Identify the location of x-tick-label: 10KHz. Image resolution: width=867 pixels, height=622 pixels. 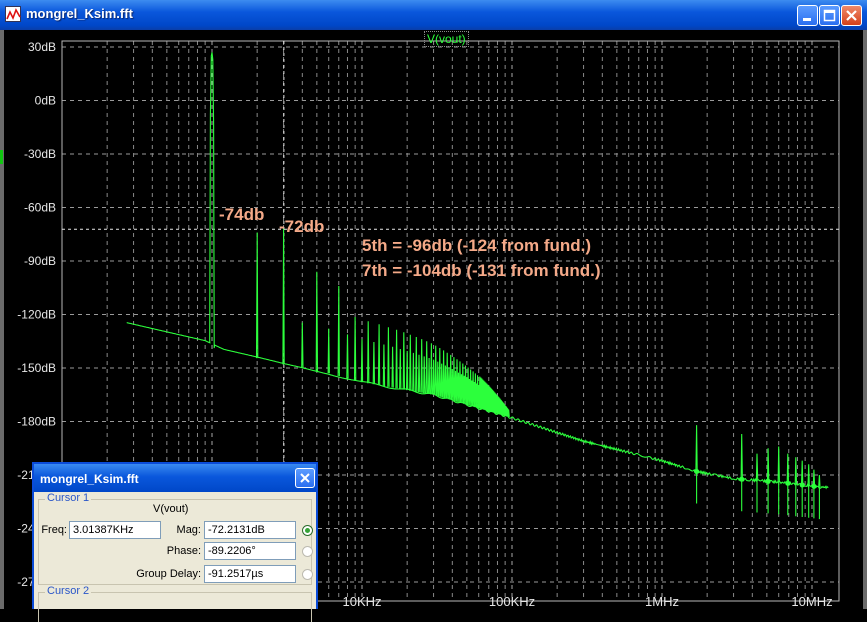
(361, 601).